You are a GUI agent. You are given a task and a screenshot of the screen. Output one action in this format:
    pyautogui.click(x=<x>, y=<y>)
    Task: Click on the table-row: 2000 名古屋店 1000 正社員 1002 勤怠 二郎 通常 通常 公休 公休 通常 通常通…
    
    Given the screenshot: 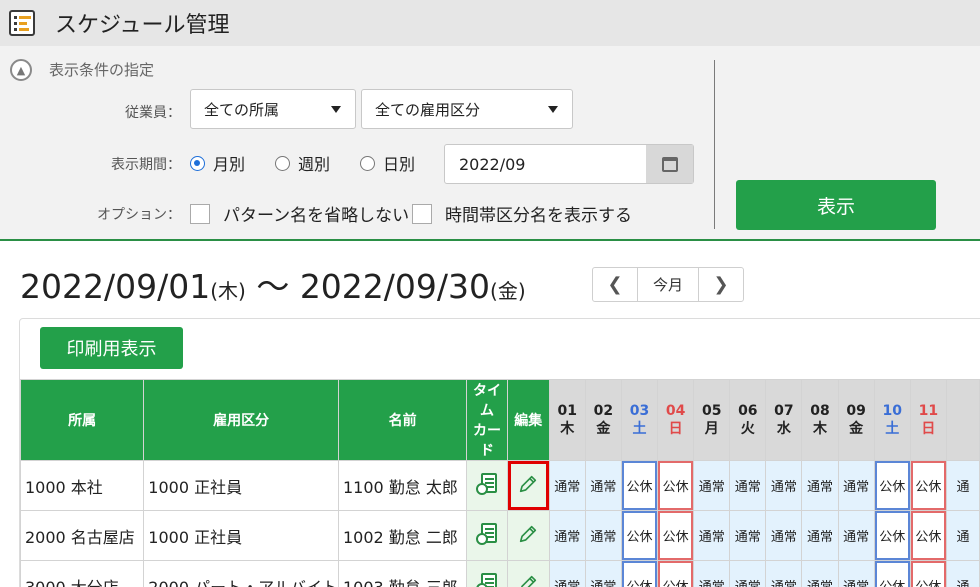 What is the action you would take?
    pyautogui.click(x=499, y=535)
    